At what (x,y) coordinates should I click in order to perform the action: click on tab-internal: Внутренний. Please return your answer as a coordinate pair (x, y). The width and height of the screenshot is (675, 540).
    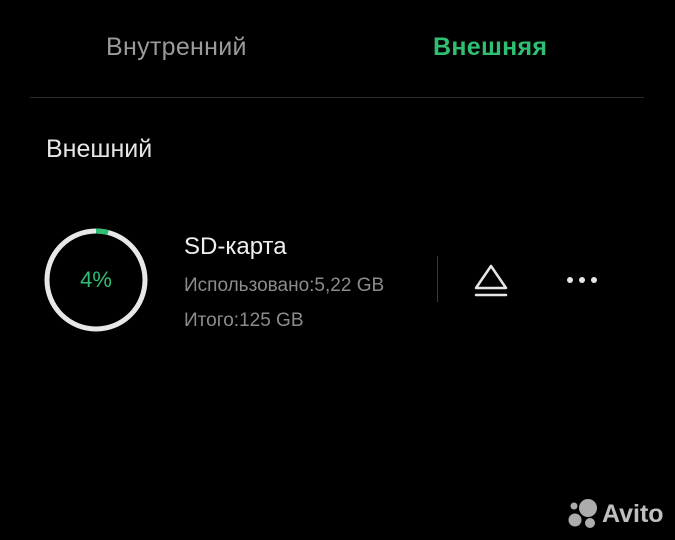
    Looking at the image, I should click on (176, 47).